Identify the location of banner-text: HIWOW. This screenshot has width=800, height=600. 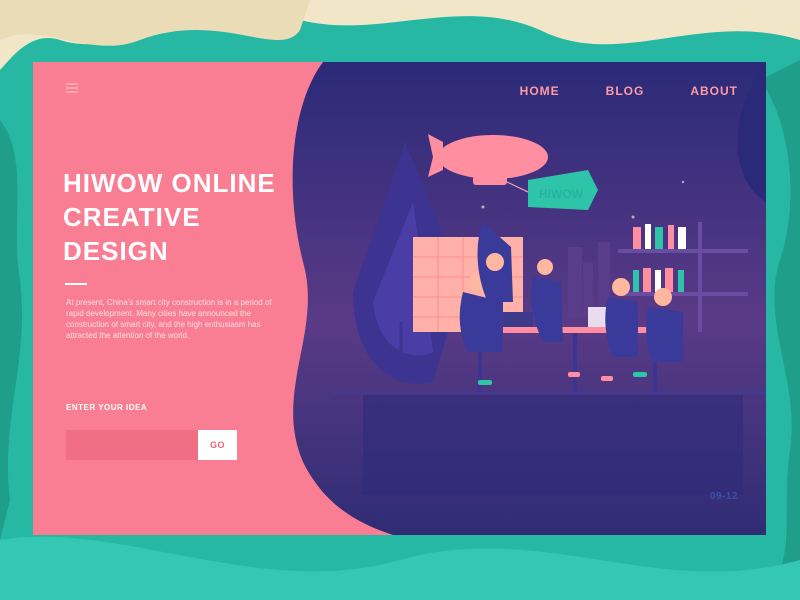
(561, 194).